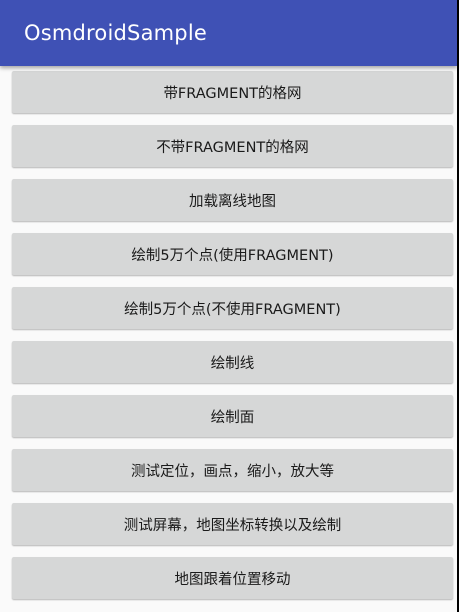 The width and height of the screenshot is (459, 612). I want to click on draw-line-button: 绘制线, so click(232, 362).